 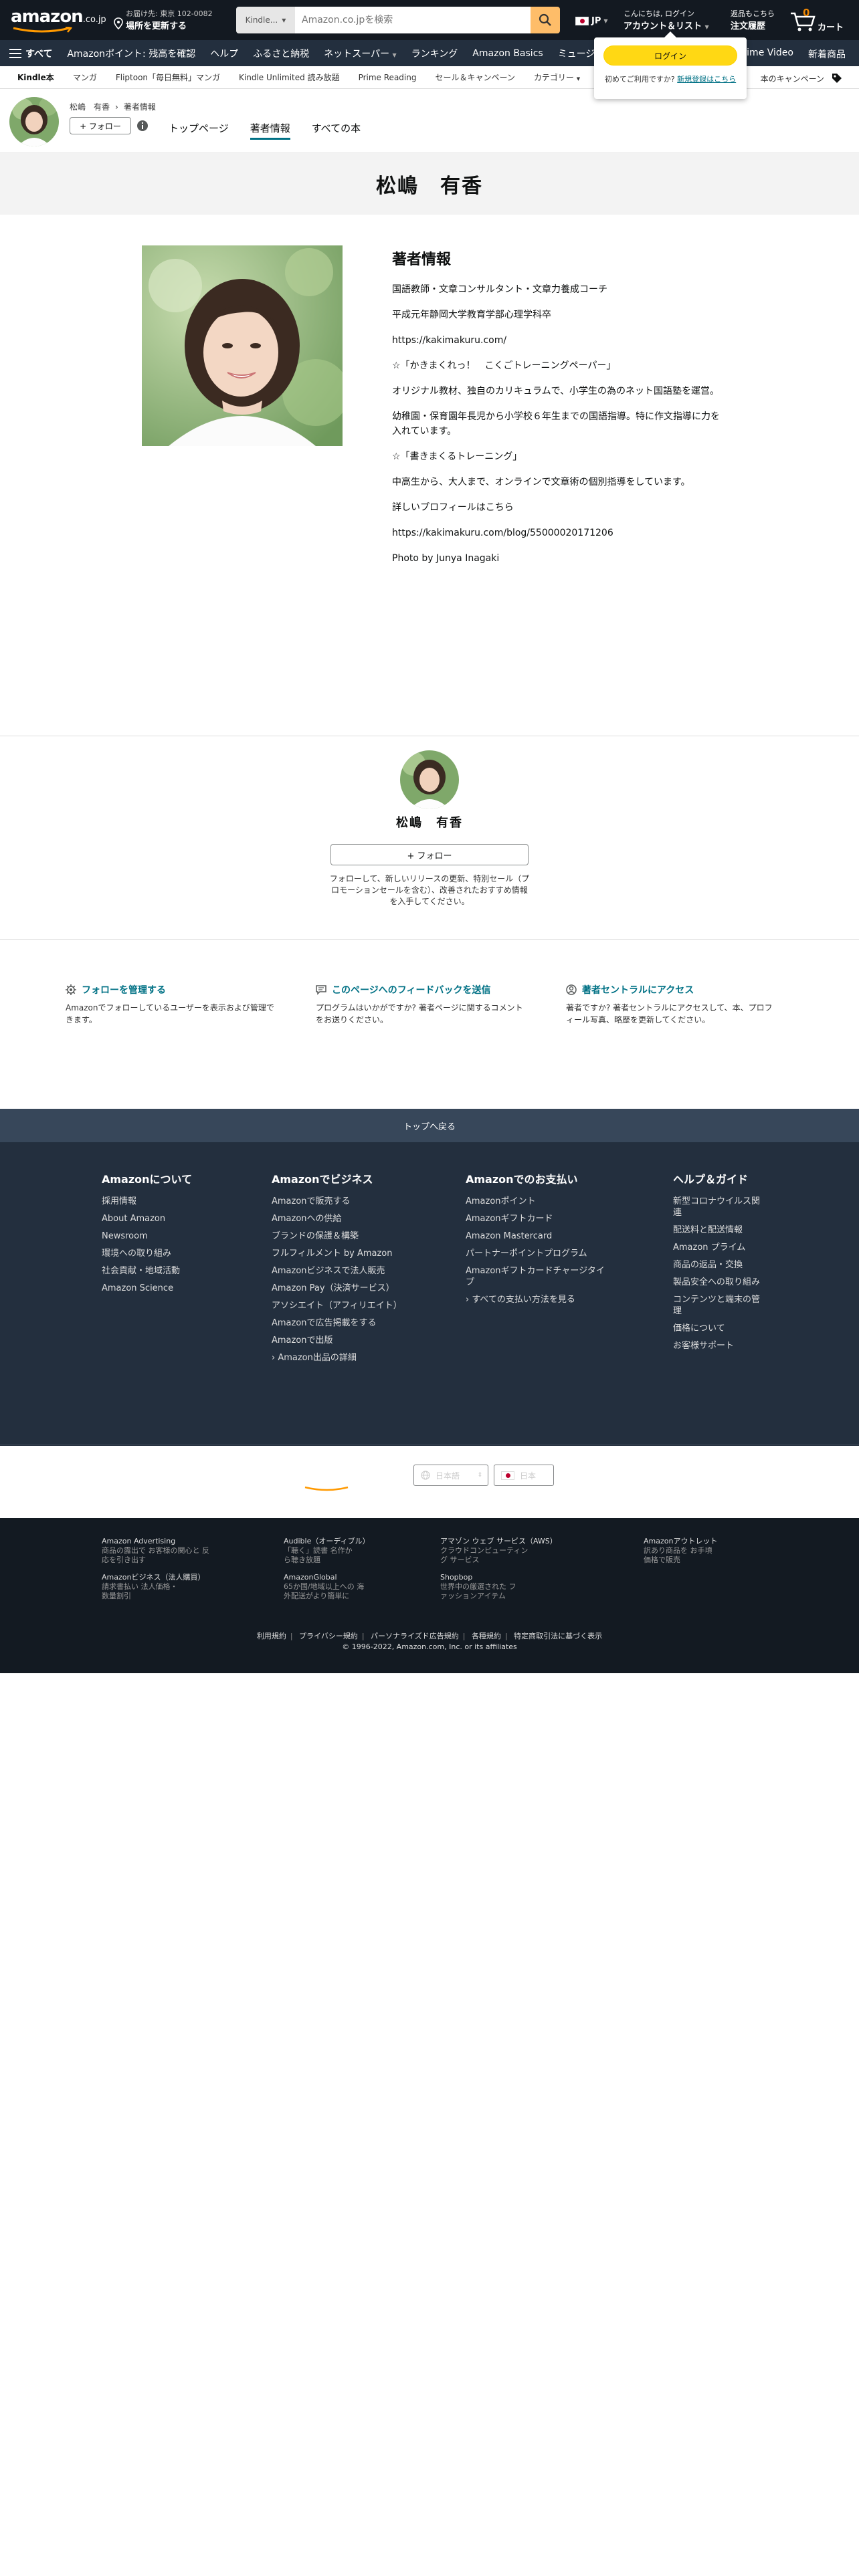 What do you see at coordinates (716, 1247) in the screenshot?
I see `footer-link: Amazon プライム` at bounding box center [716, 1247].